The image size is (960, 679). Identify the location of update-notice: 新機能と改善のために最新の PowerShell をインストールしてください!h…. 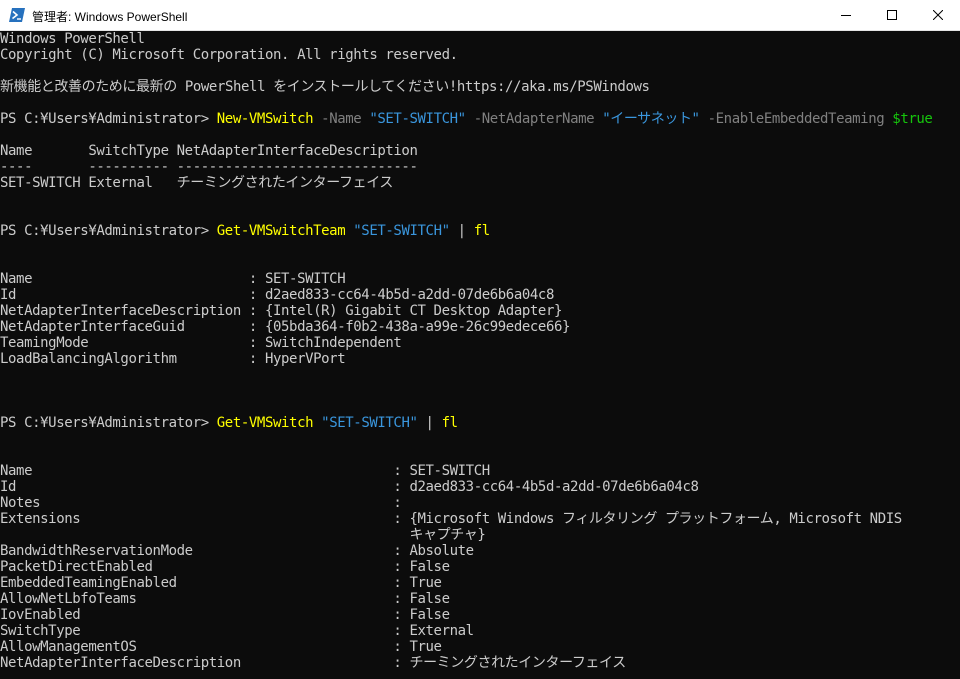
(325, 87).